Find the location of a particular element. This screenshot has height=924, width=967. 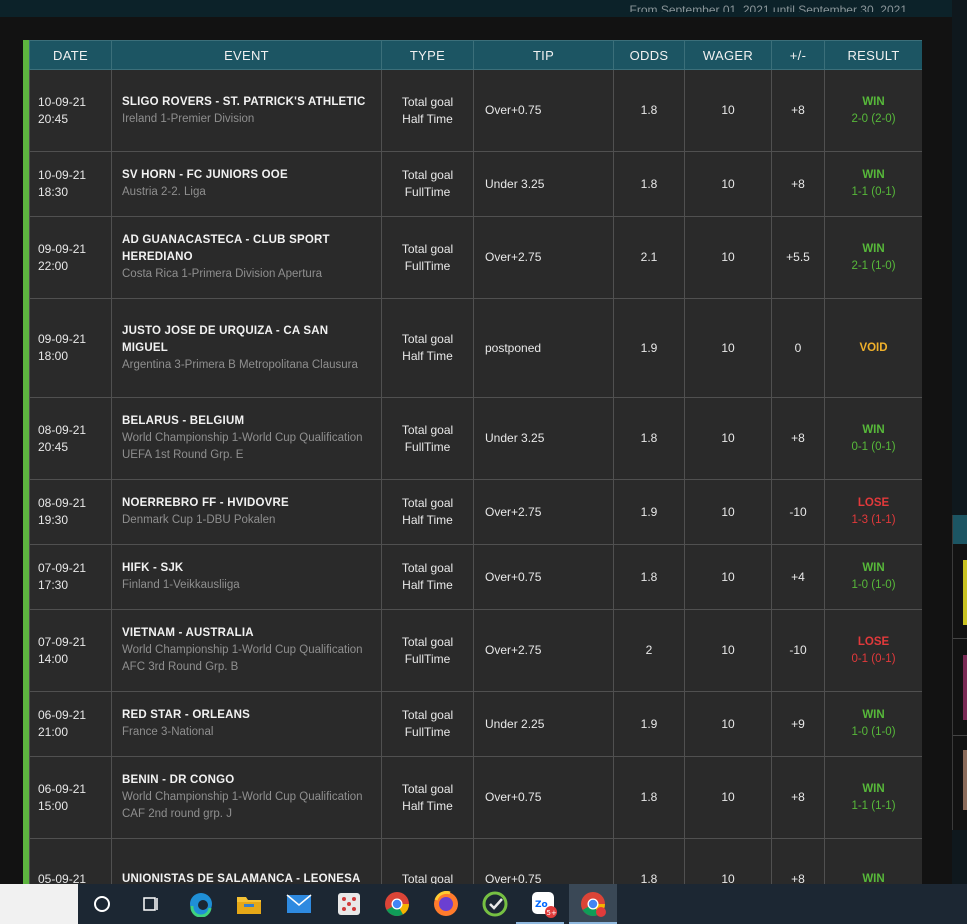

bet-time: 19:30 is located at coordinates (53, 520).